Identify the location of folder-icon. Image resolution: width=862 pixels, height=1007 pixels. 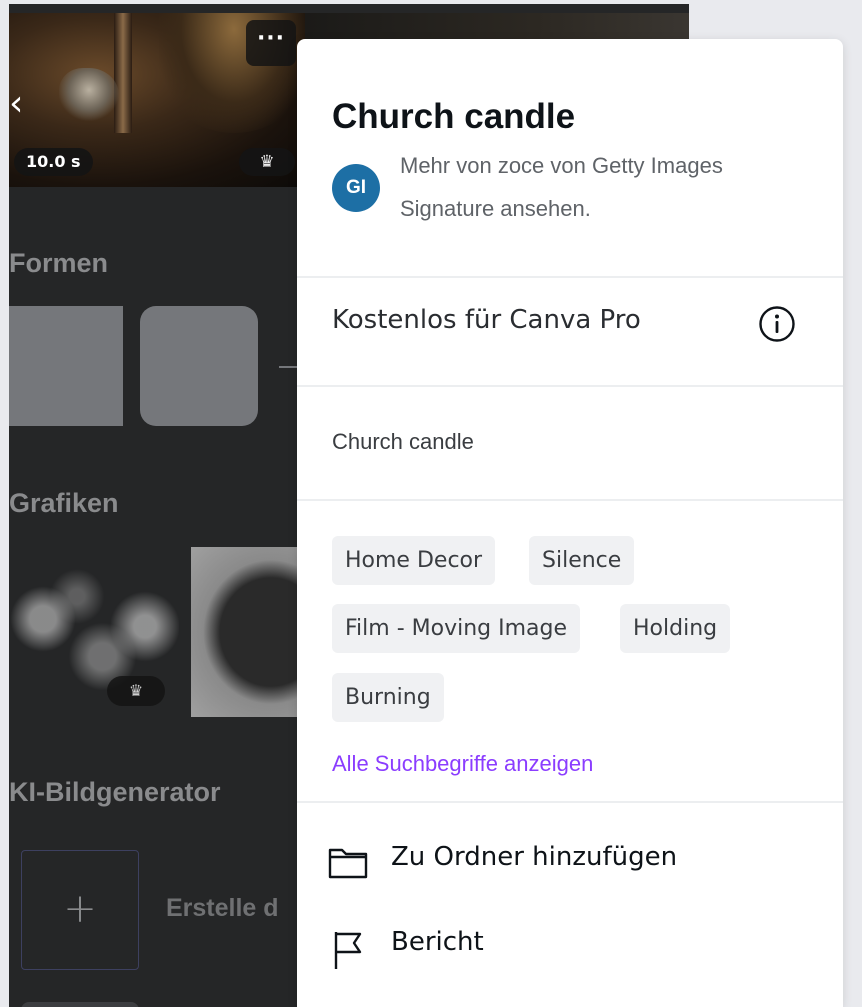
(348, 863).